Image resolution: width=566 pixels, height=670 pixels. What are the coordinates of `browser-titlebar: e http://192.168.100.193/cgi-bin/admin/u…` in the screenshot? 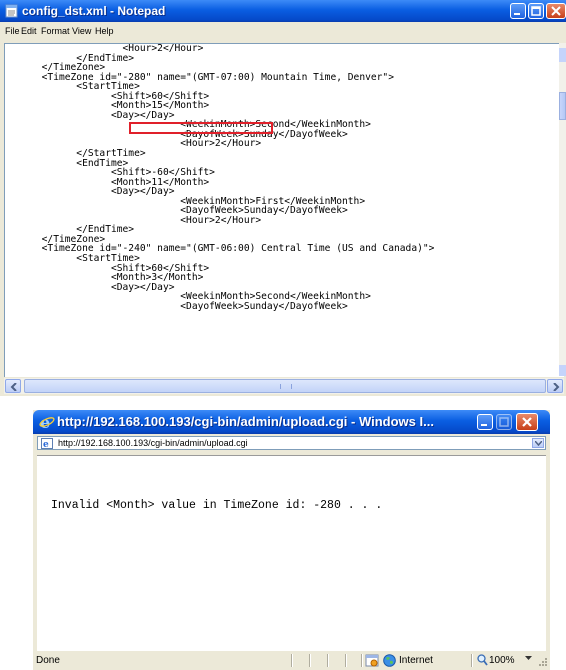 It's located at (291, 422).